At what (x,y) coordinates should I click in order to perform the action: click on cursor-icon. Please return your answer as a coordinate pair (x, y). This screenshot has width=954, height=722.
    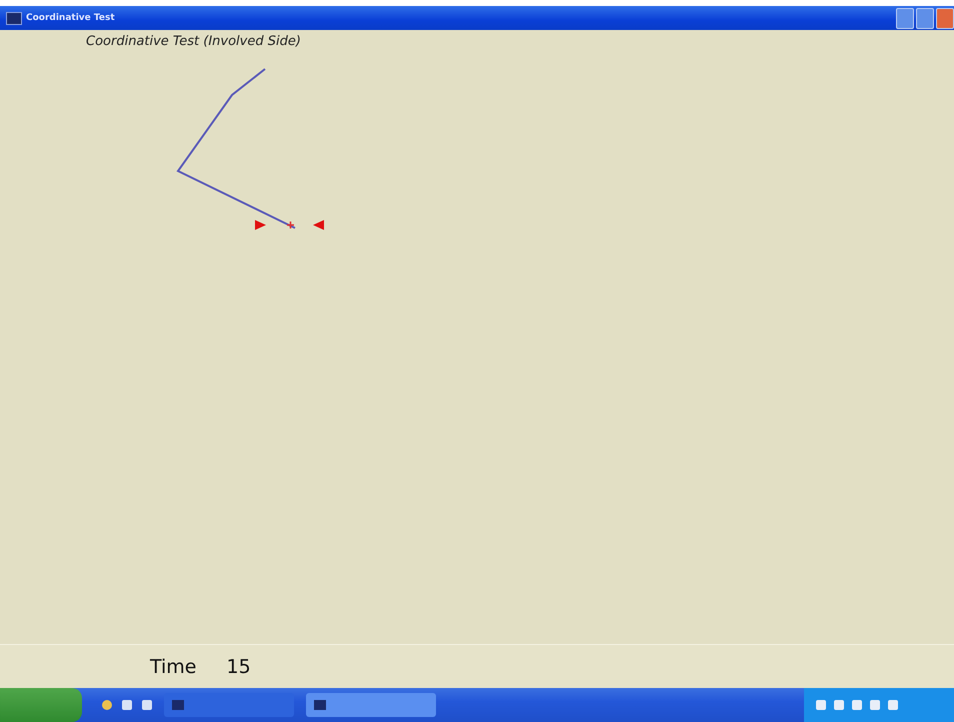
    Looking at the image, I should click on (290, 225).